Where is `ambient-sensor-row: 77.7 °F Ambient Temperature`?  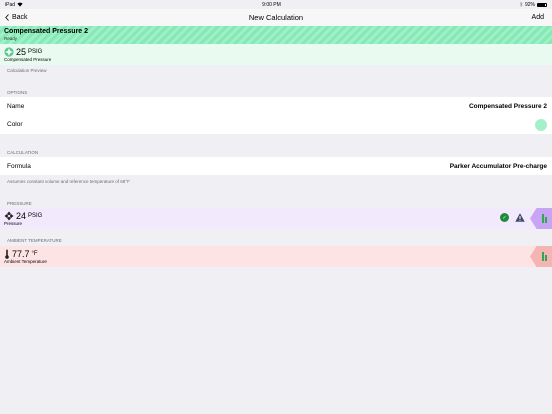 ambient-sensor-row: 77.7 °F Ambient Temperature is located at coordinates (276, 256).